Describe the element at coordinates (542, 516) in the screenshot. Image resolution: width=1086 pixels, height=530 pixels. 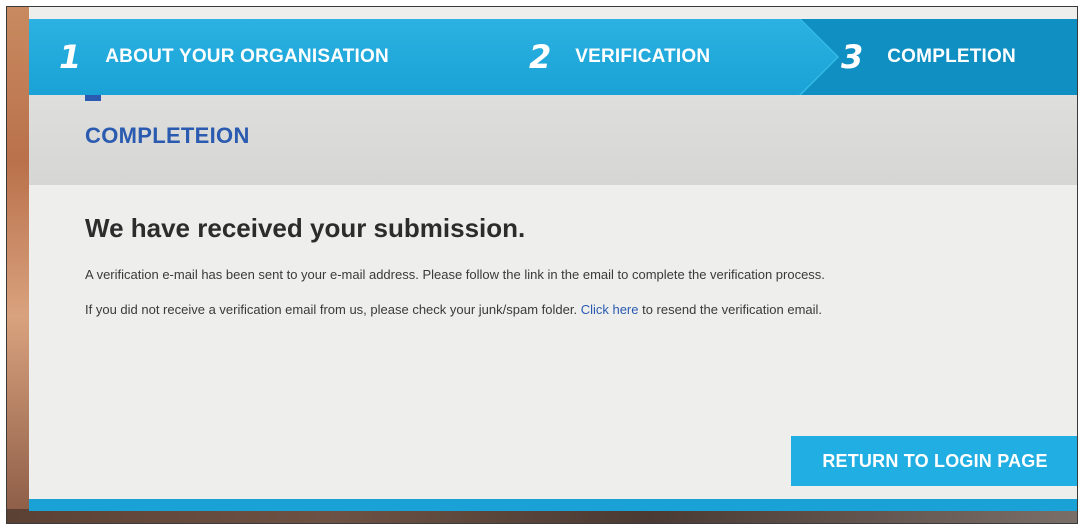
I see `background-photo-bottom` at that location.